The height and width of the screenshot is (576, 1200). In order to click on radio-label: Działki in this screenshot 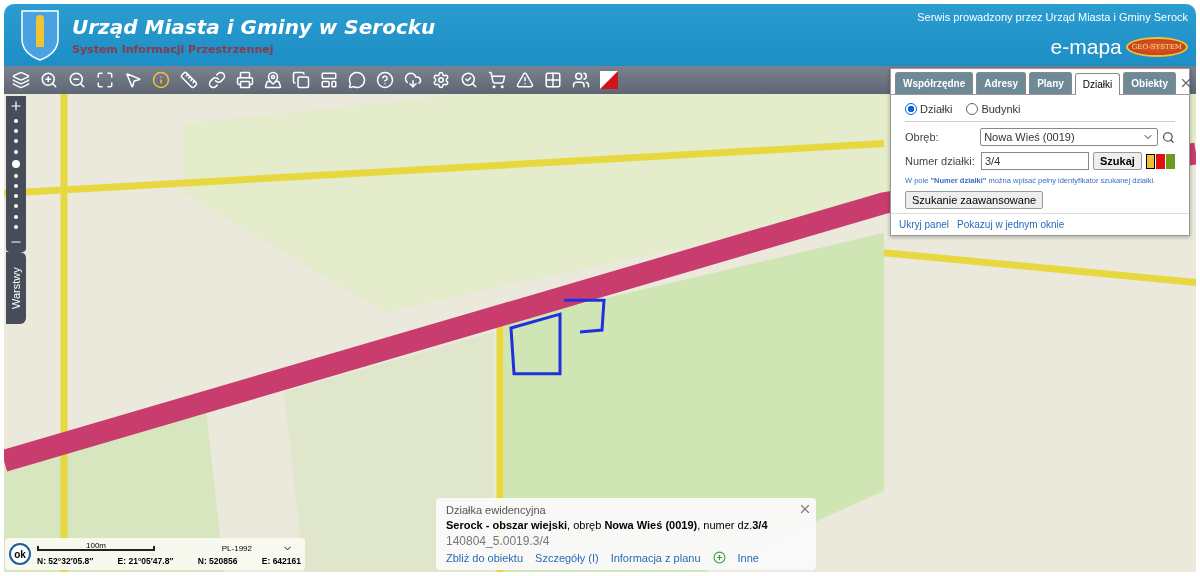, I will do `click(936, 109)`.